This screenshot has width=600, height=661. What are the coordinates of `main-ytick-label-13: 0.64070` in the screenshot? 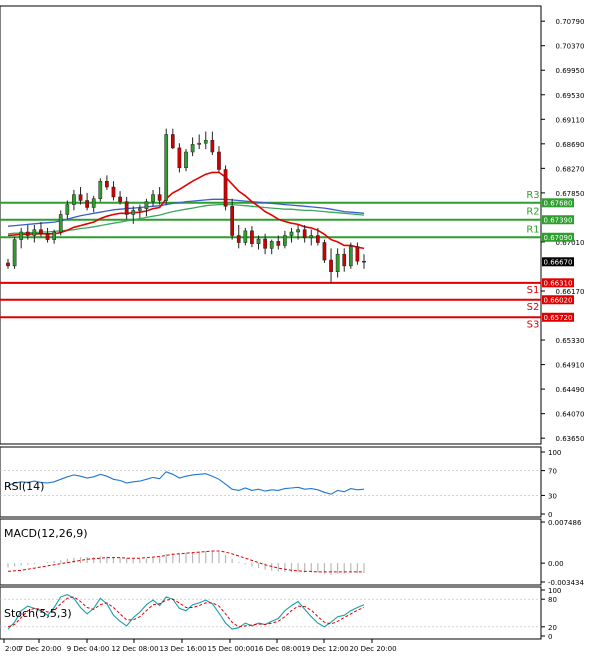 It's located at (570, 415).